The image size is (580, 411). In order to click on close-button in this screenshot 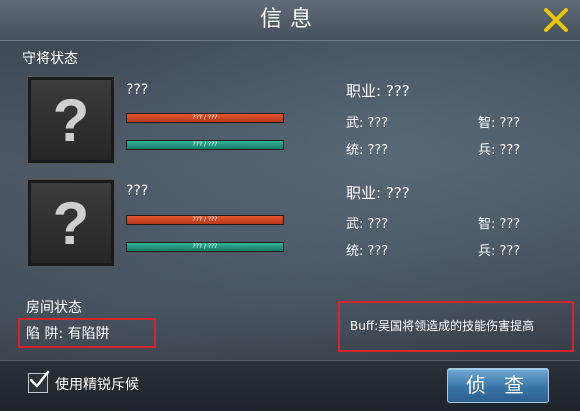, I will do `click(556, 20)`.